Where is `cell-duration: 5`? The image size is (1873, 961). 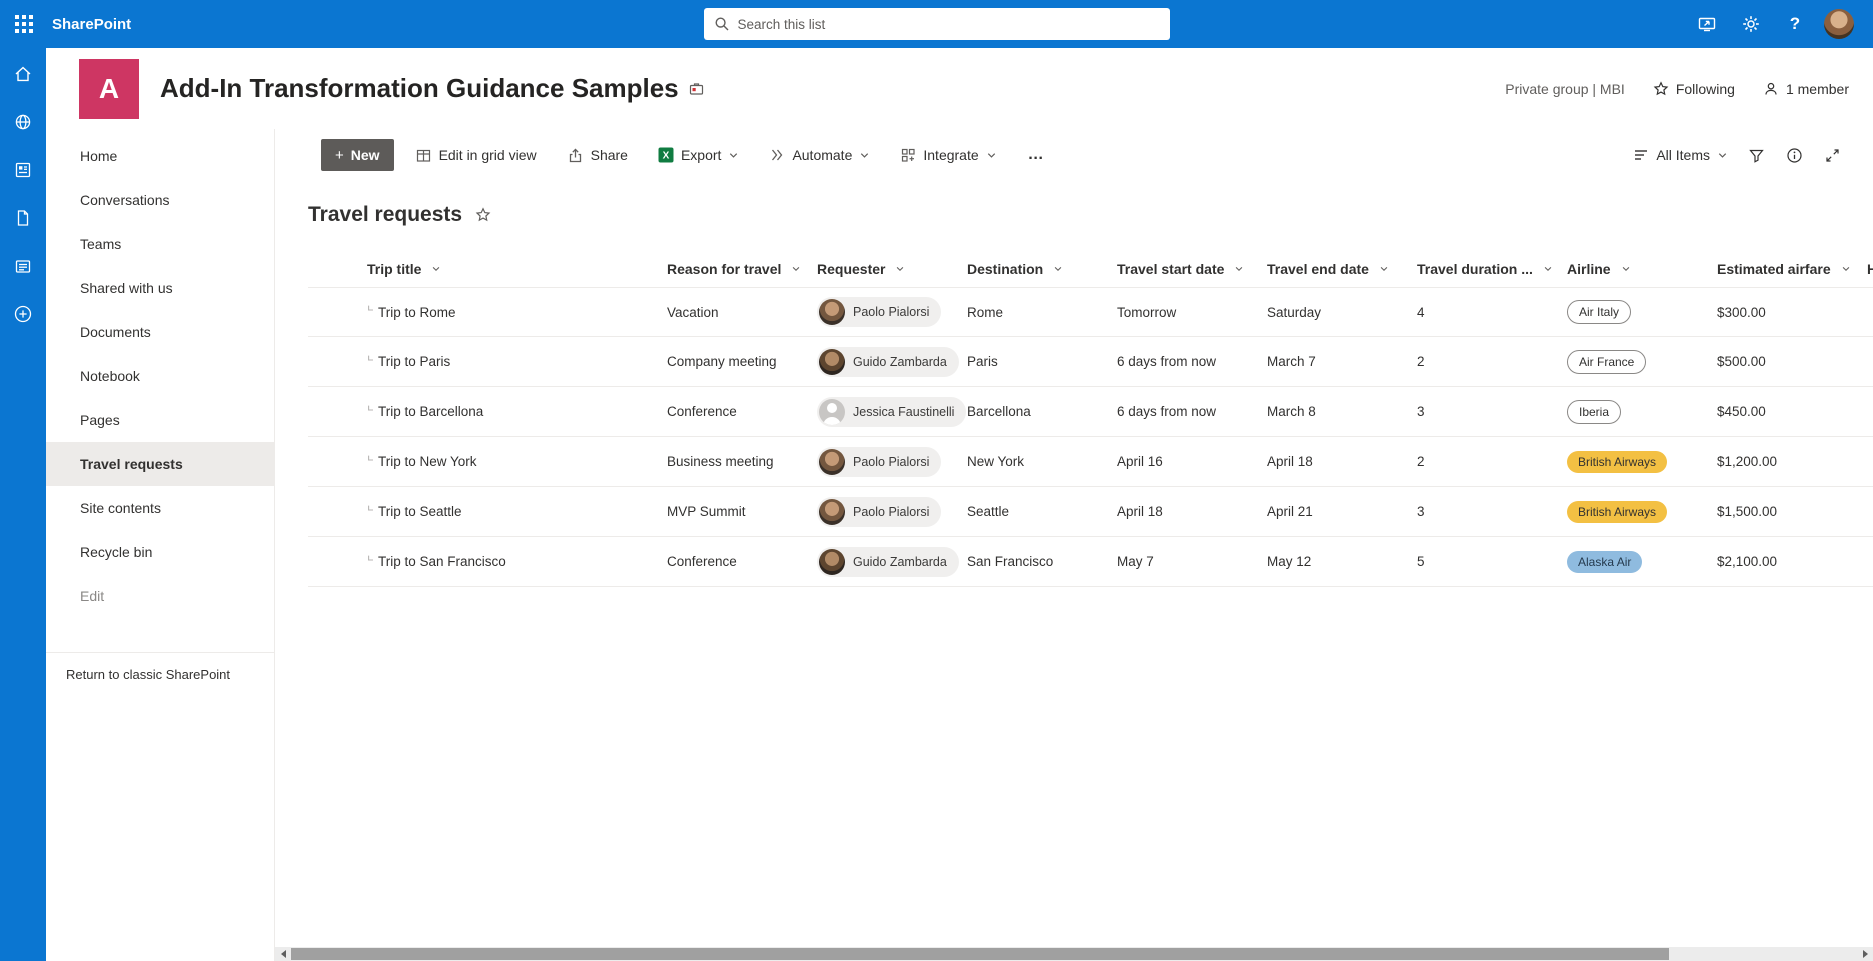
cell-duration: 5 is located at coordinates (1421, 561).